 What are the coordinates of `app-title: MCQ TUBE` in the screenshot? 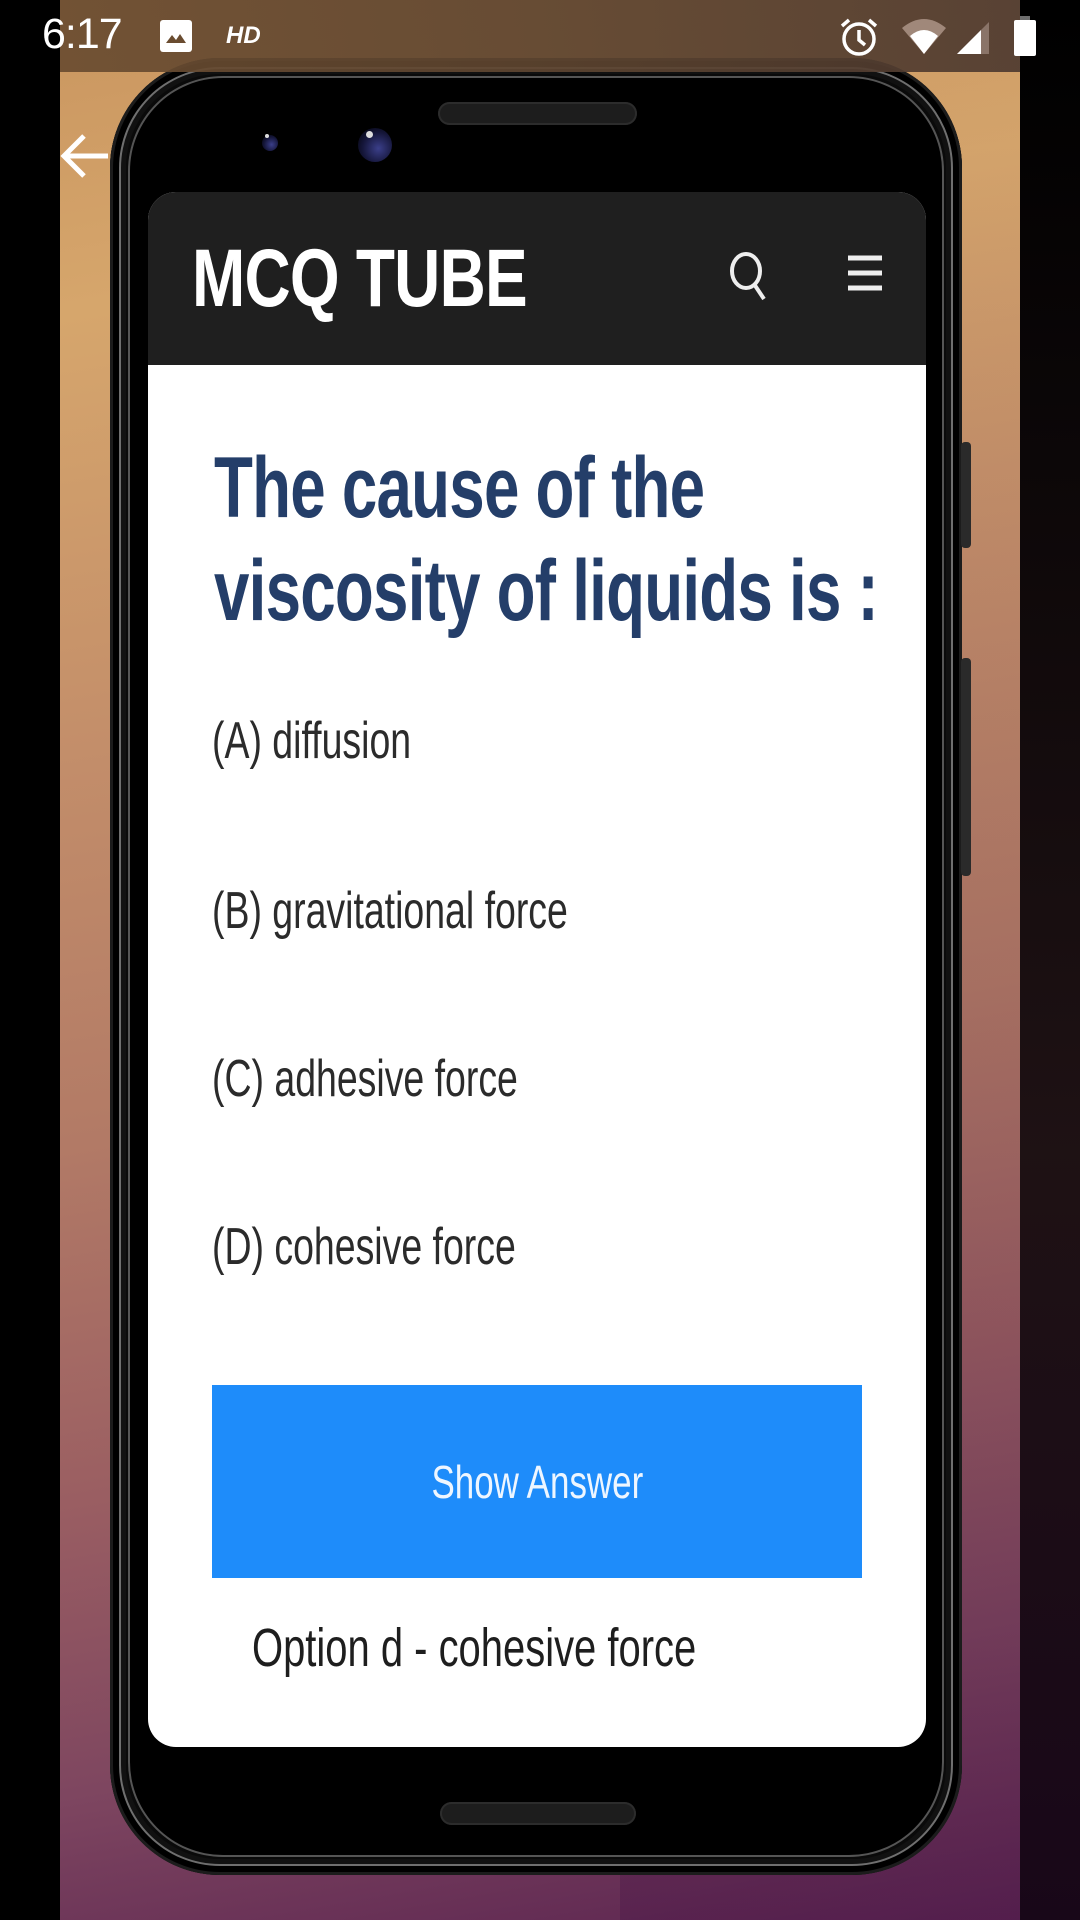 It's located at (360, 278).